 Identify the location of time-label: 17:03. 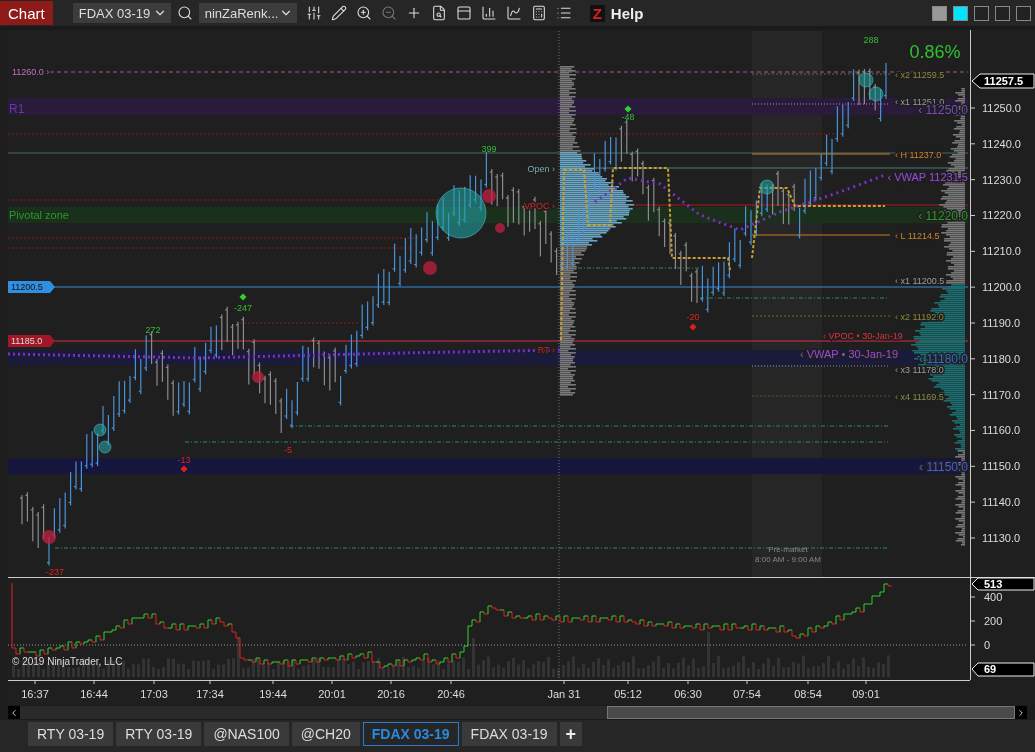
(154, 694).